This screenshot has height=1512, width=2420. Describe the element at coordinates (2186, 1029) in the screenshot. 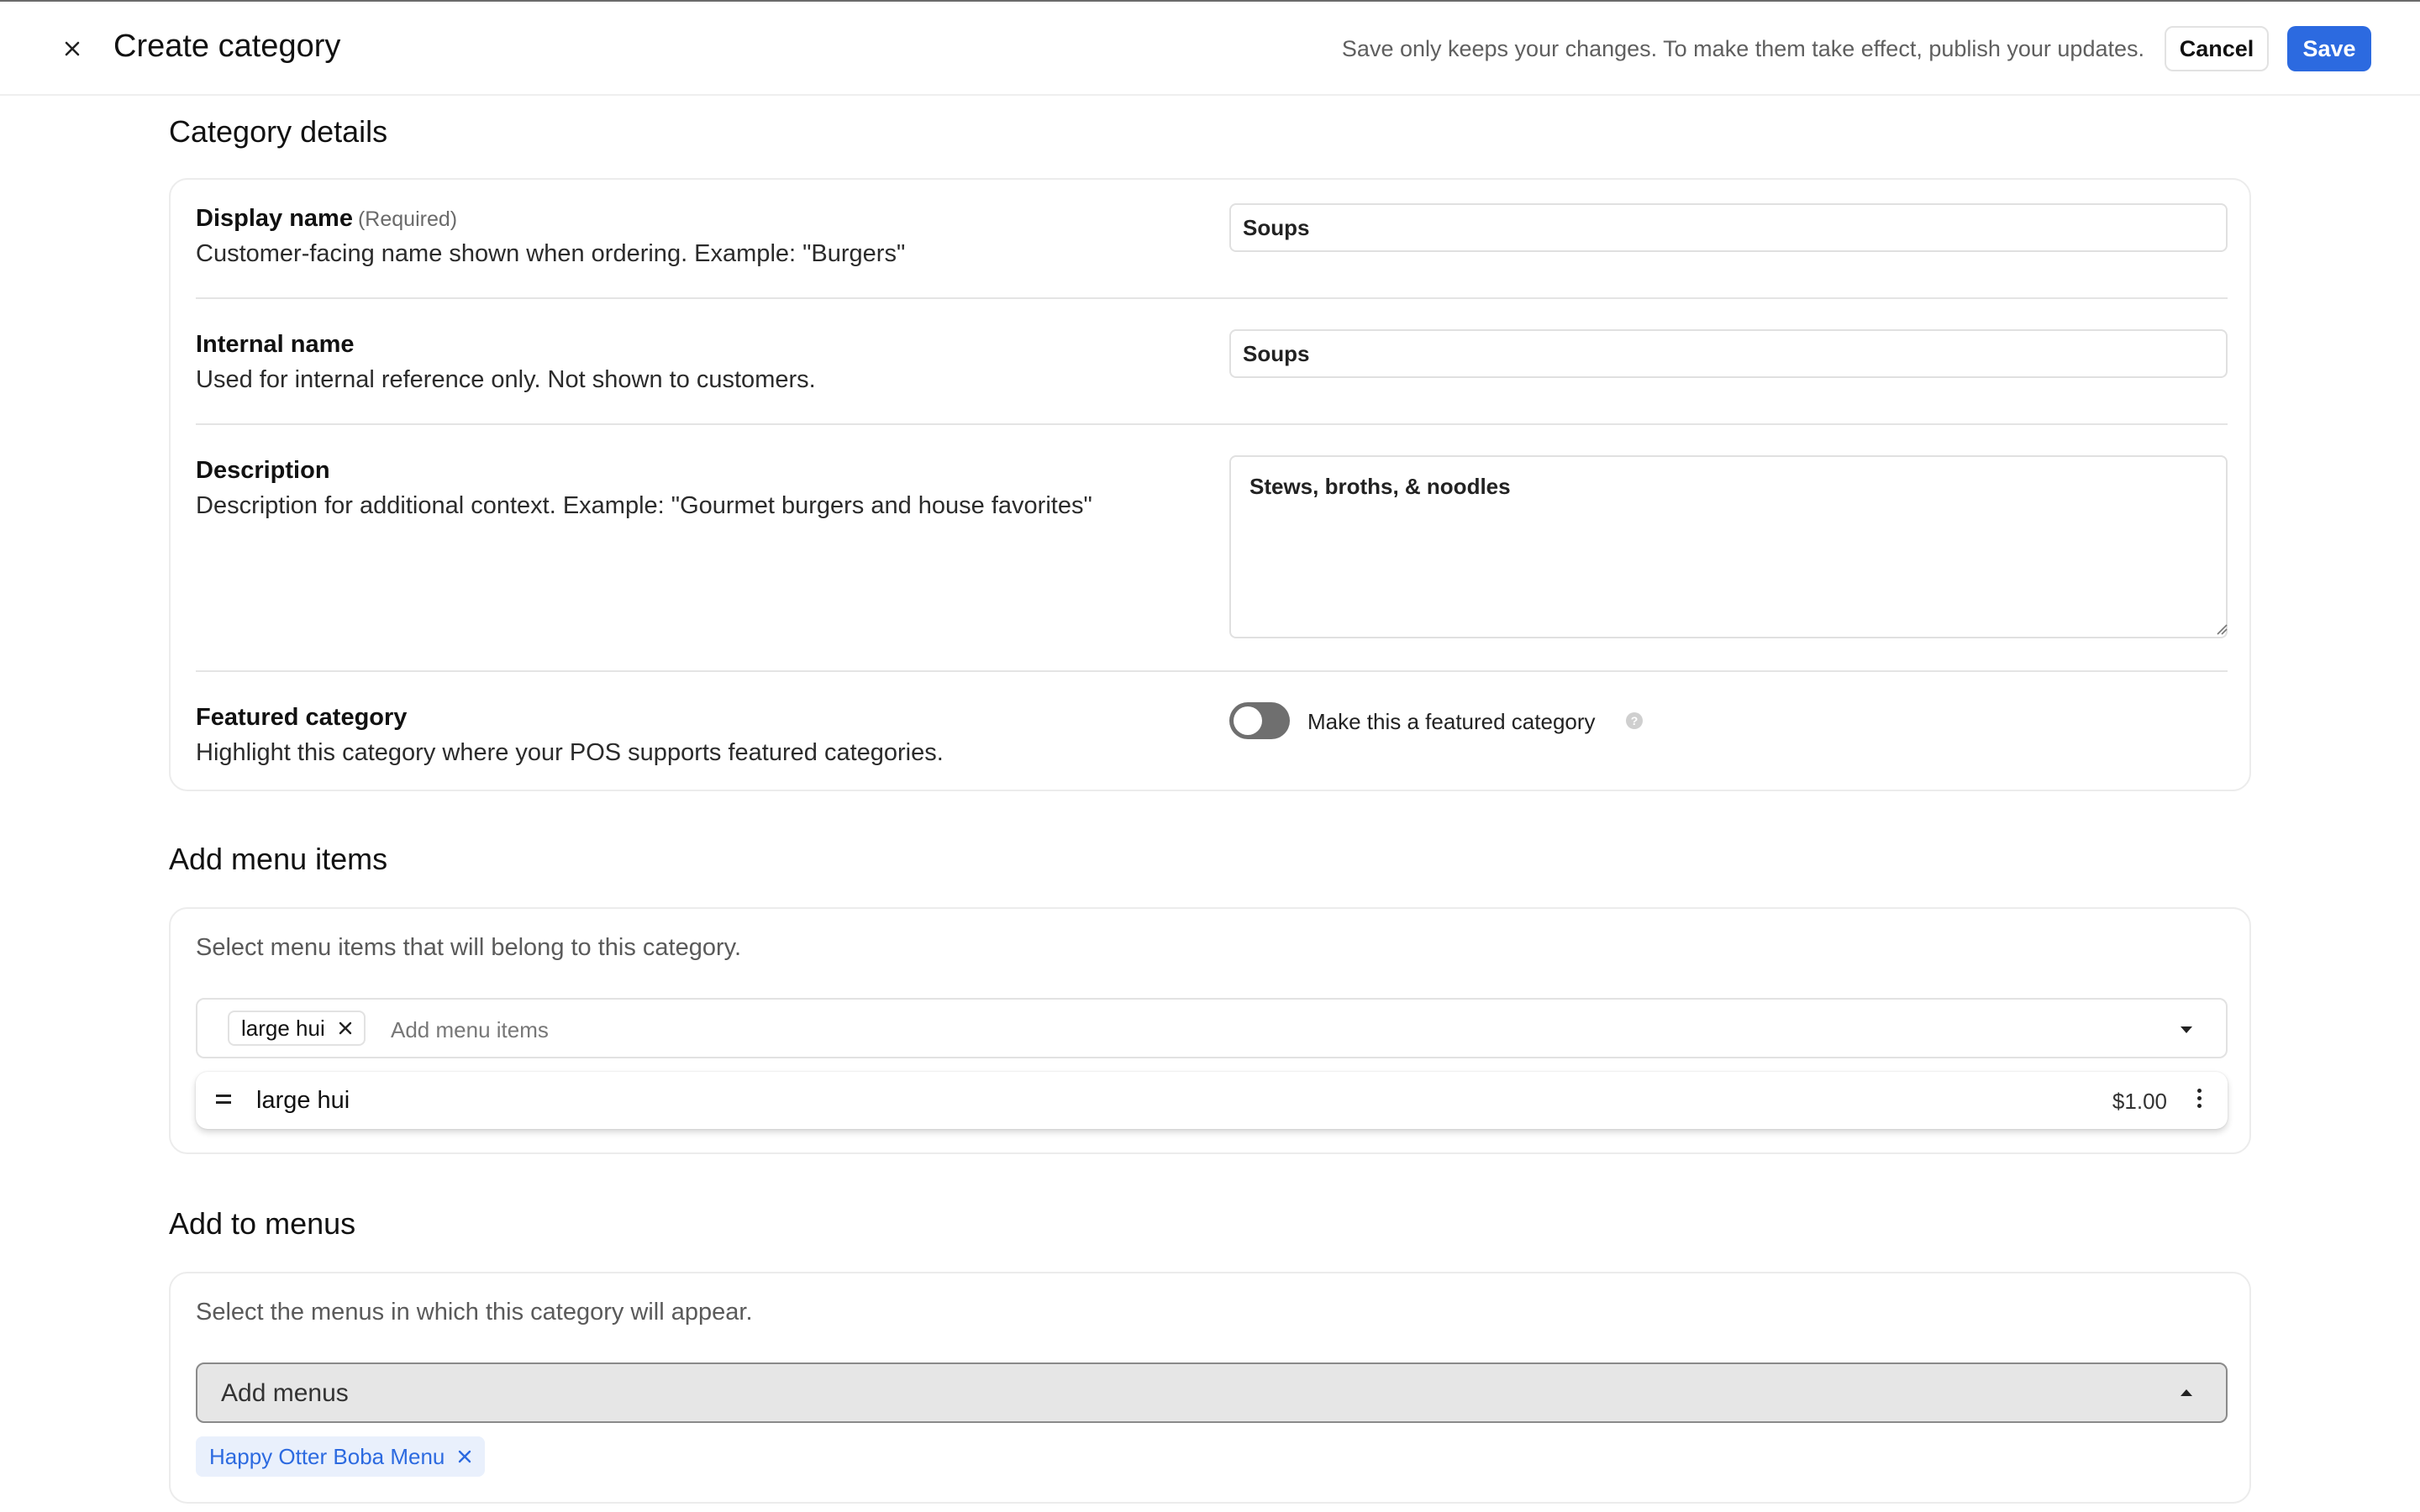

I see `chevron-down-icon` at that location.